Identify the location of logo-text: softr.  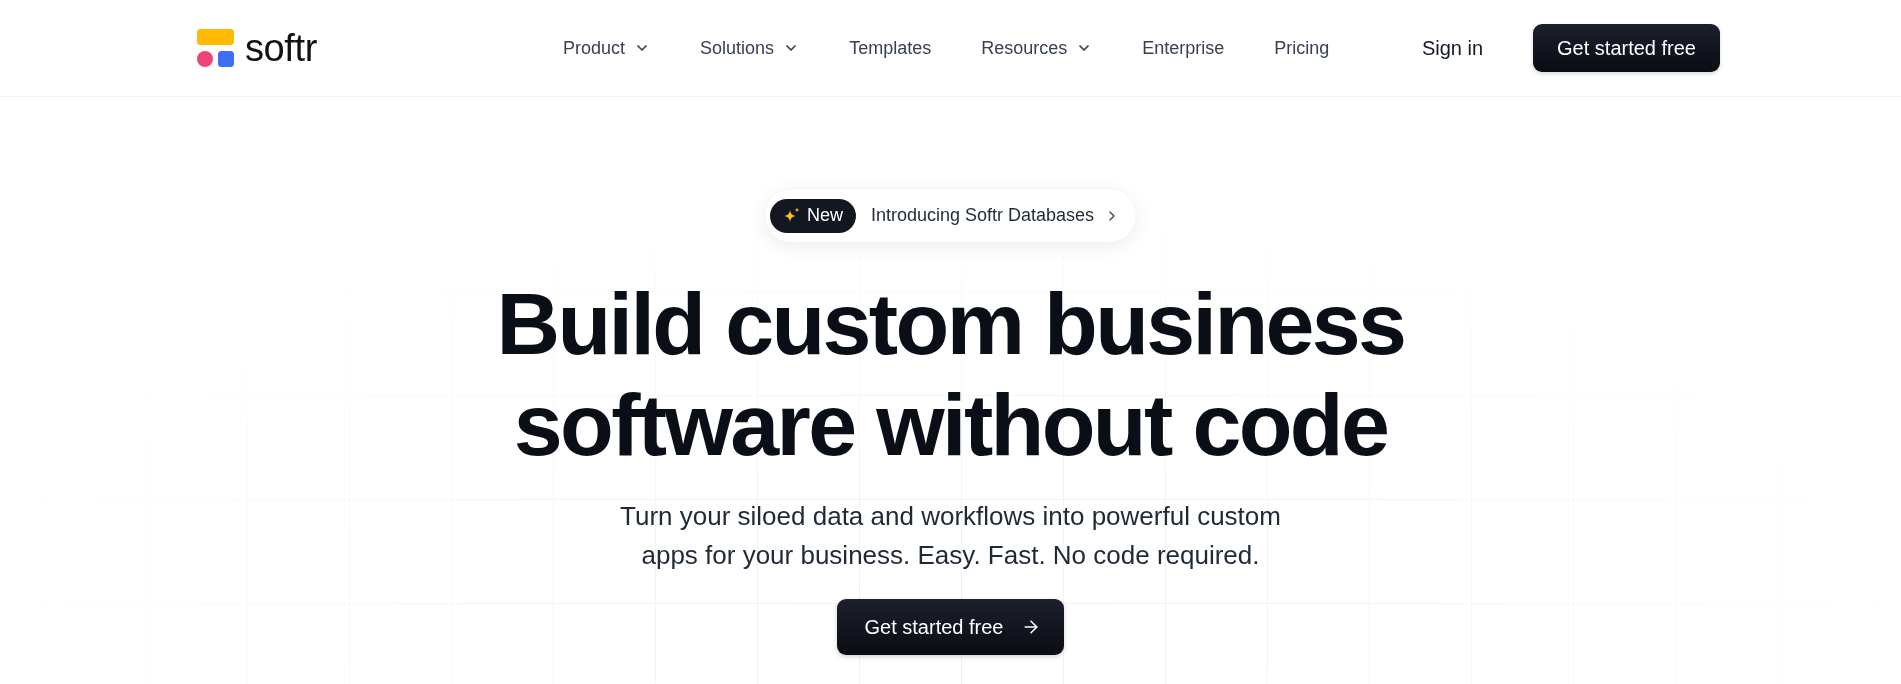
(281, 48).